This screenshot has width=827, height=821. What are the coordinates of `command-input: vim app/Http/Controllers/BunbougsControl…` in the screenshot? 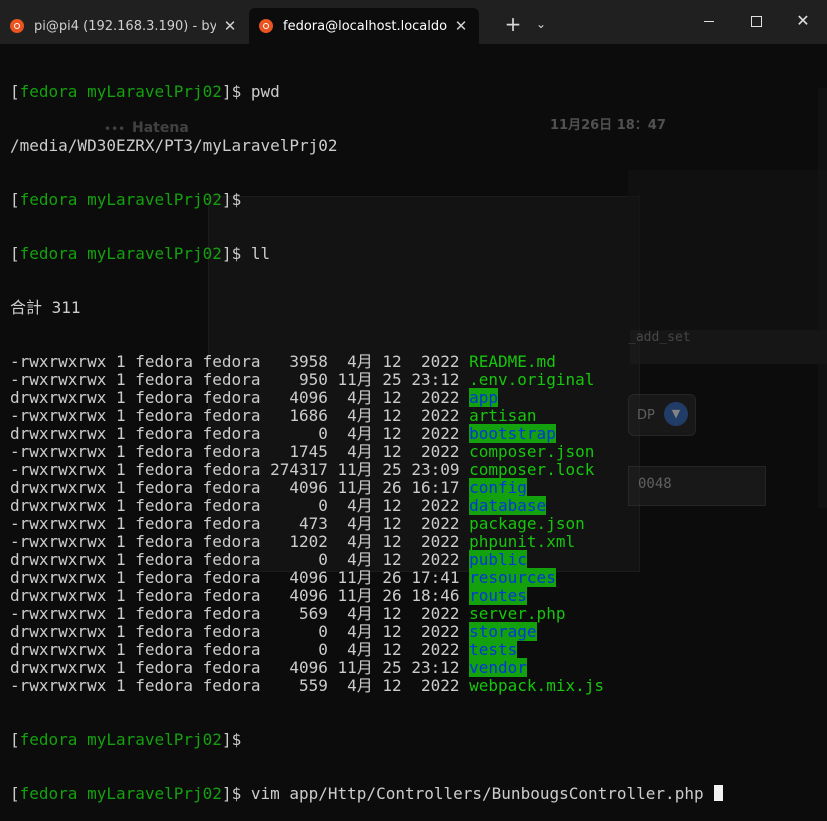 It's located at (482, 793).